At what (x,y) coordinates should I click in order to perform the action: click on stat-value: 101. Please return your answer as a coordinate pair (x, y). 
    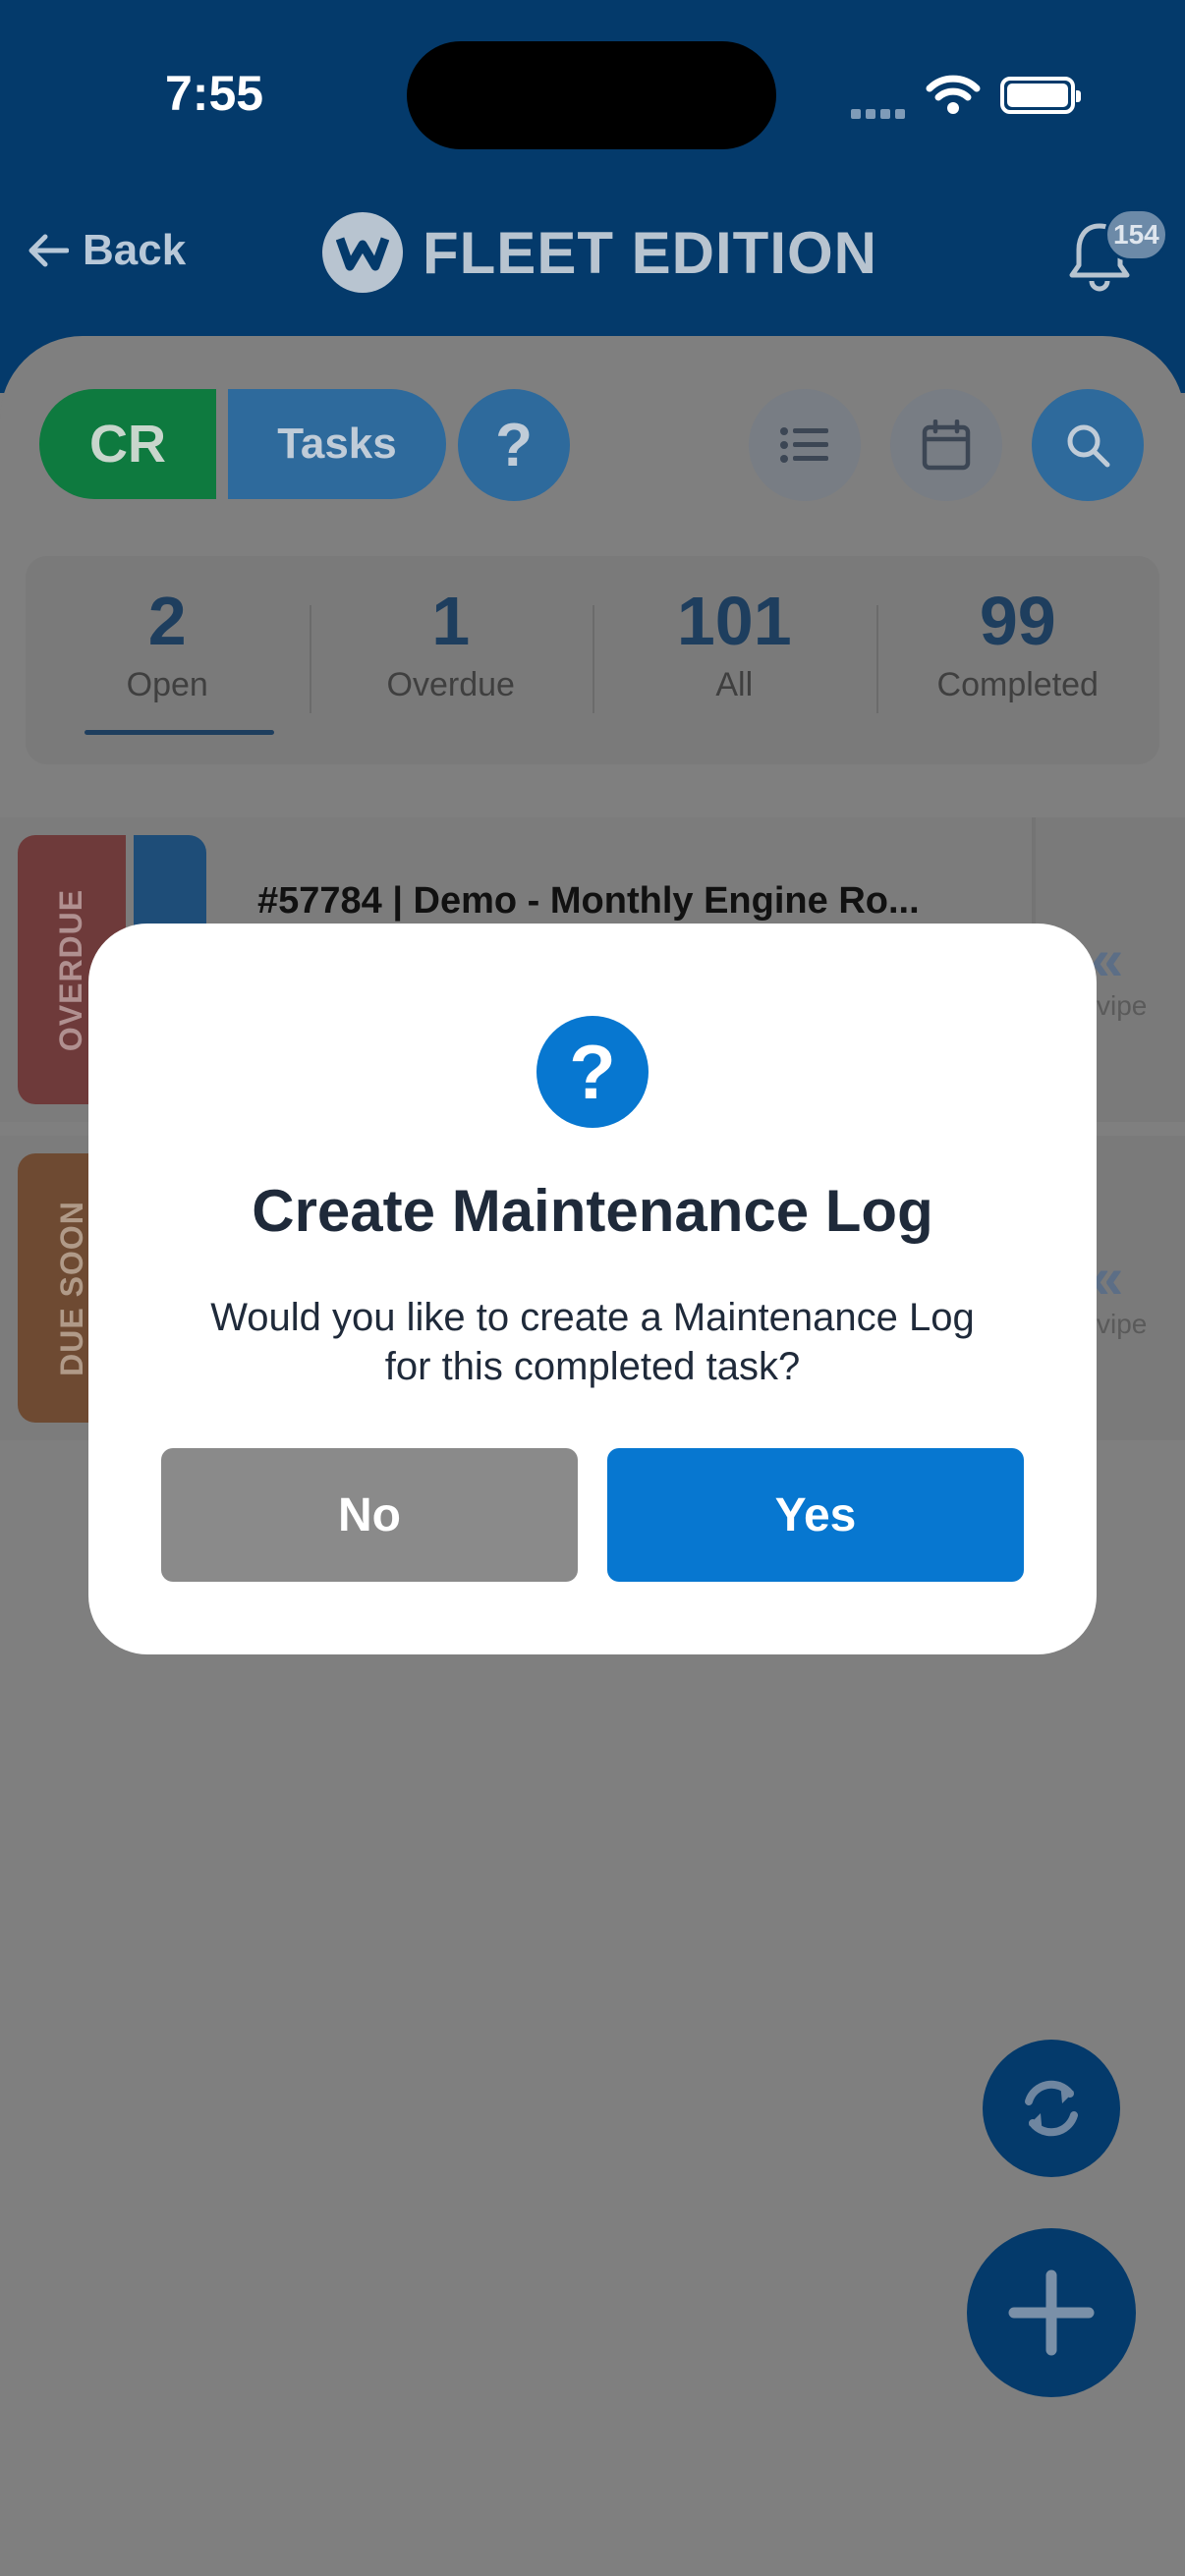
    Looking at the image, I should click on (734, 621).